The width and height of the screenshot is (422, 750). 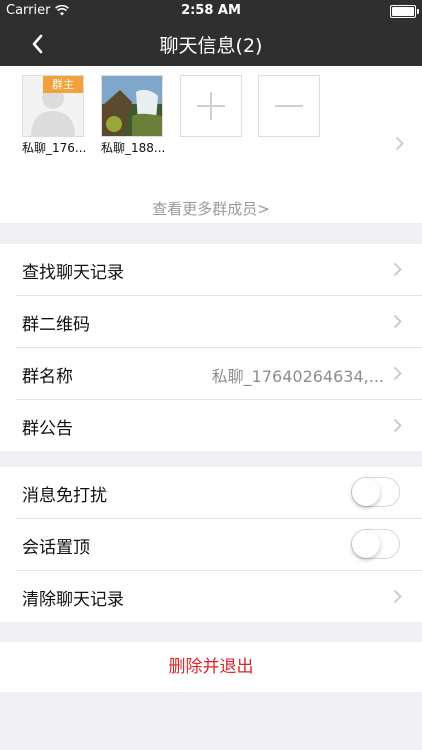 What do you see at coordinates (211, 208) in the screenshot?
I see `view-more-members-link: 查看更多群成员>` at bounding box center [211, 208].